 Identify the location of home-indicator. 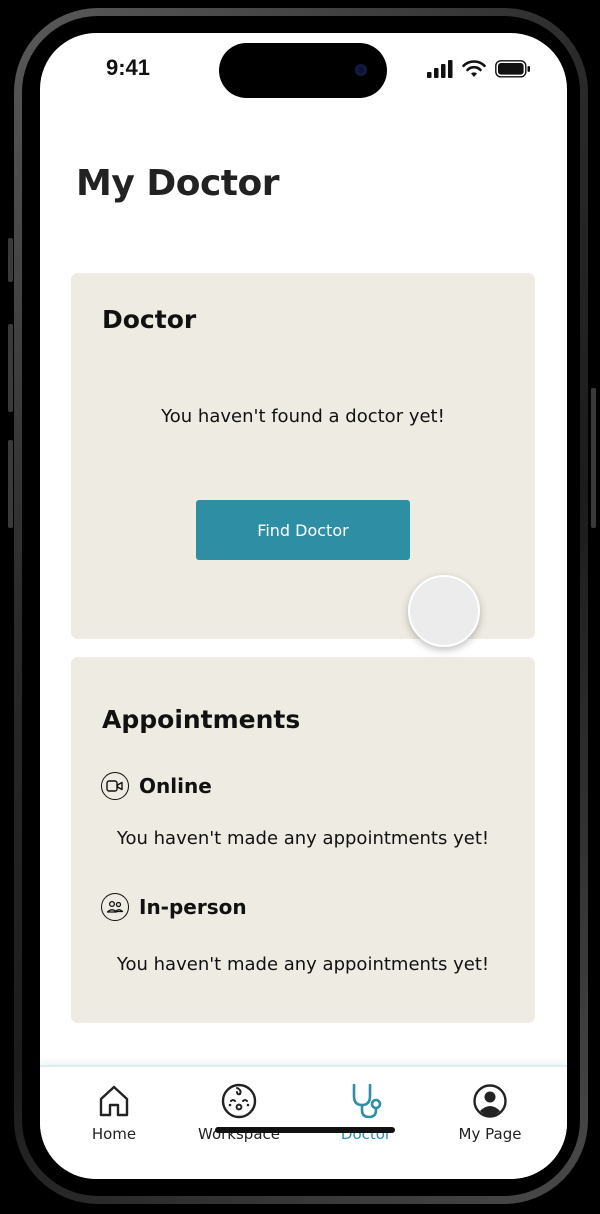
(305, 1130).